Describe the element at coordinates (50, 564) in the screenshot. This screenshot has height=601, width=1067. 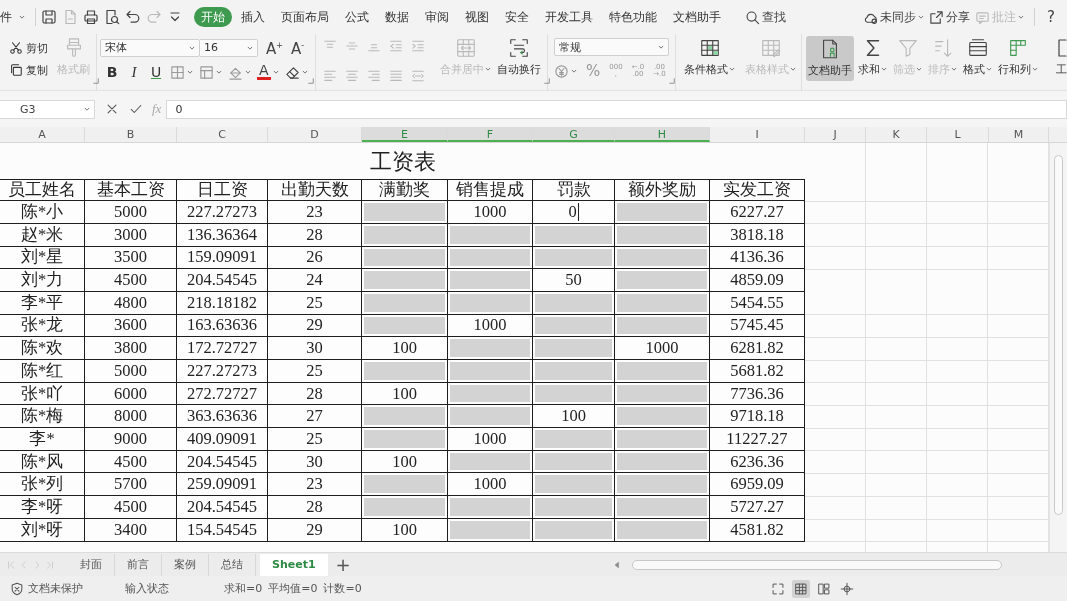
I see `last-sheet-icon` at that location.